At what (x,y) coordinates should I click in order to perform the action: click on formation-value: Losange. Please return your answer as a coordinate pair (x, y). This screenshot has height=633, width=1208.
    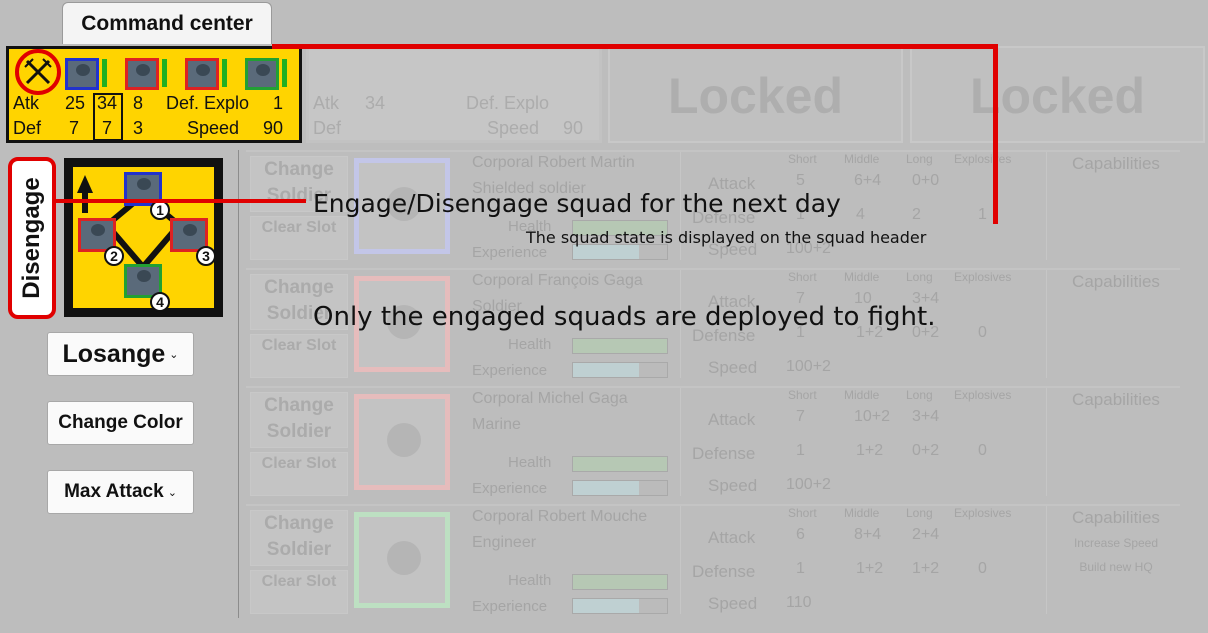
    Looking at the image, I should click on (114, 353).